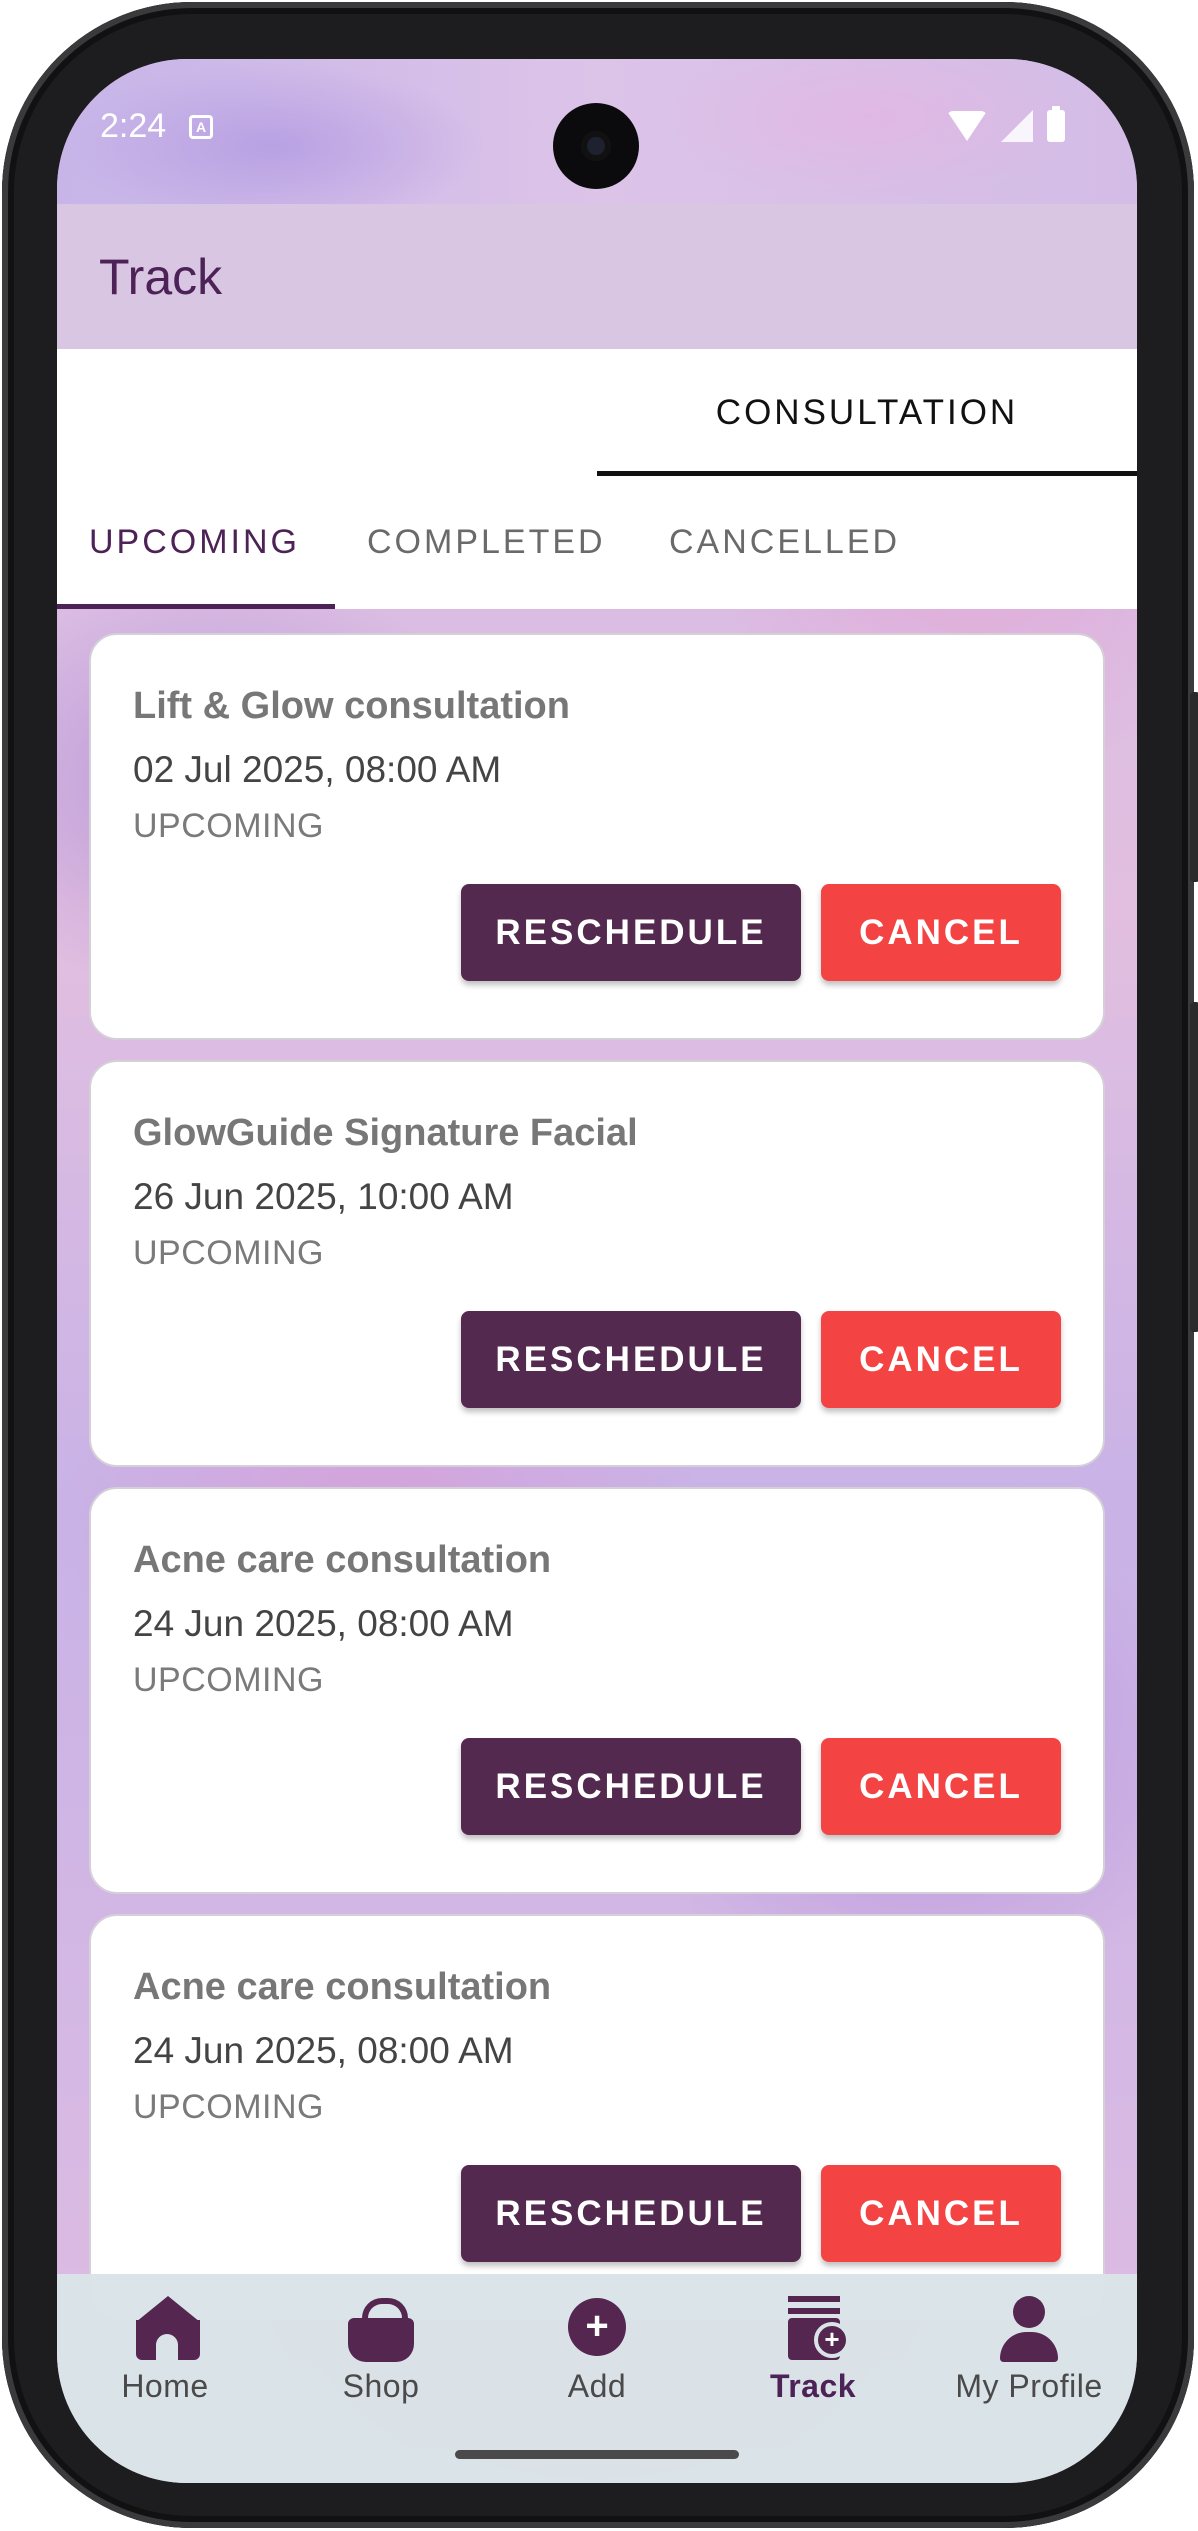 This screenshot has height=2531, width=1198. I want to click on tab-cancelled: CANCELLED, so click(784, 542).